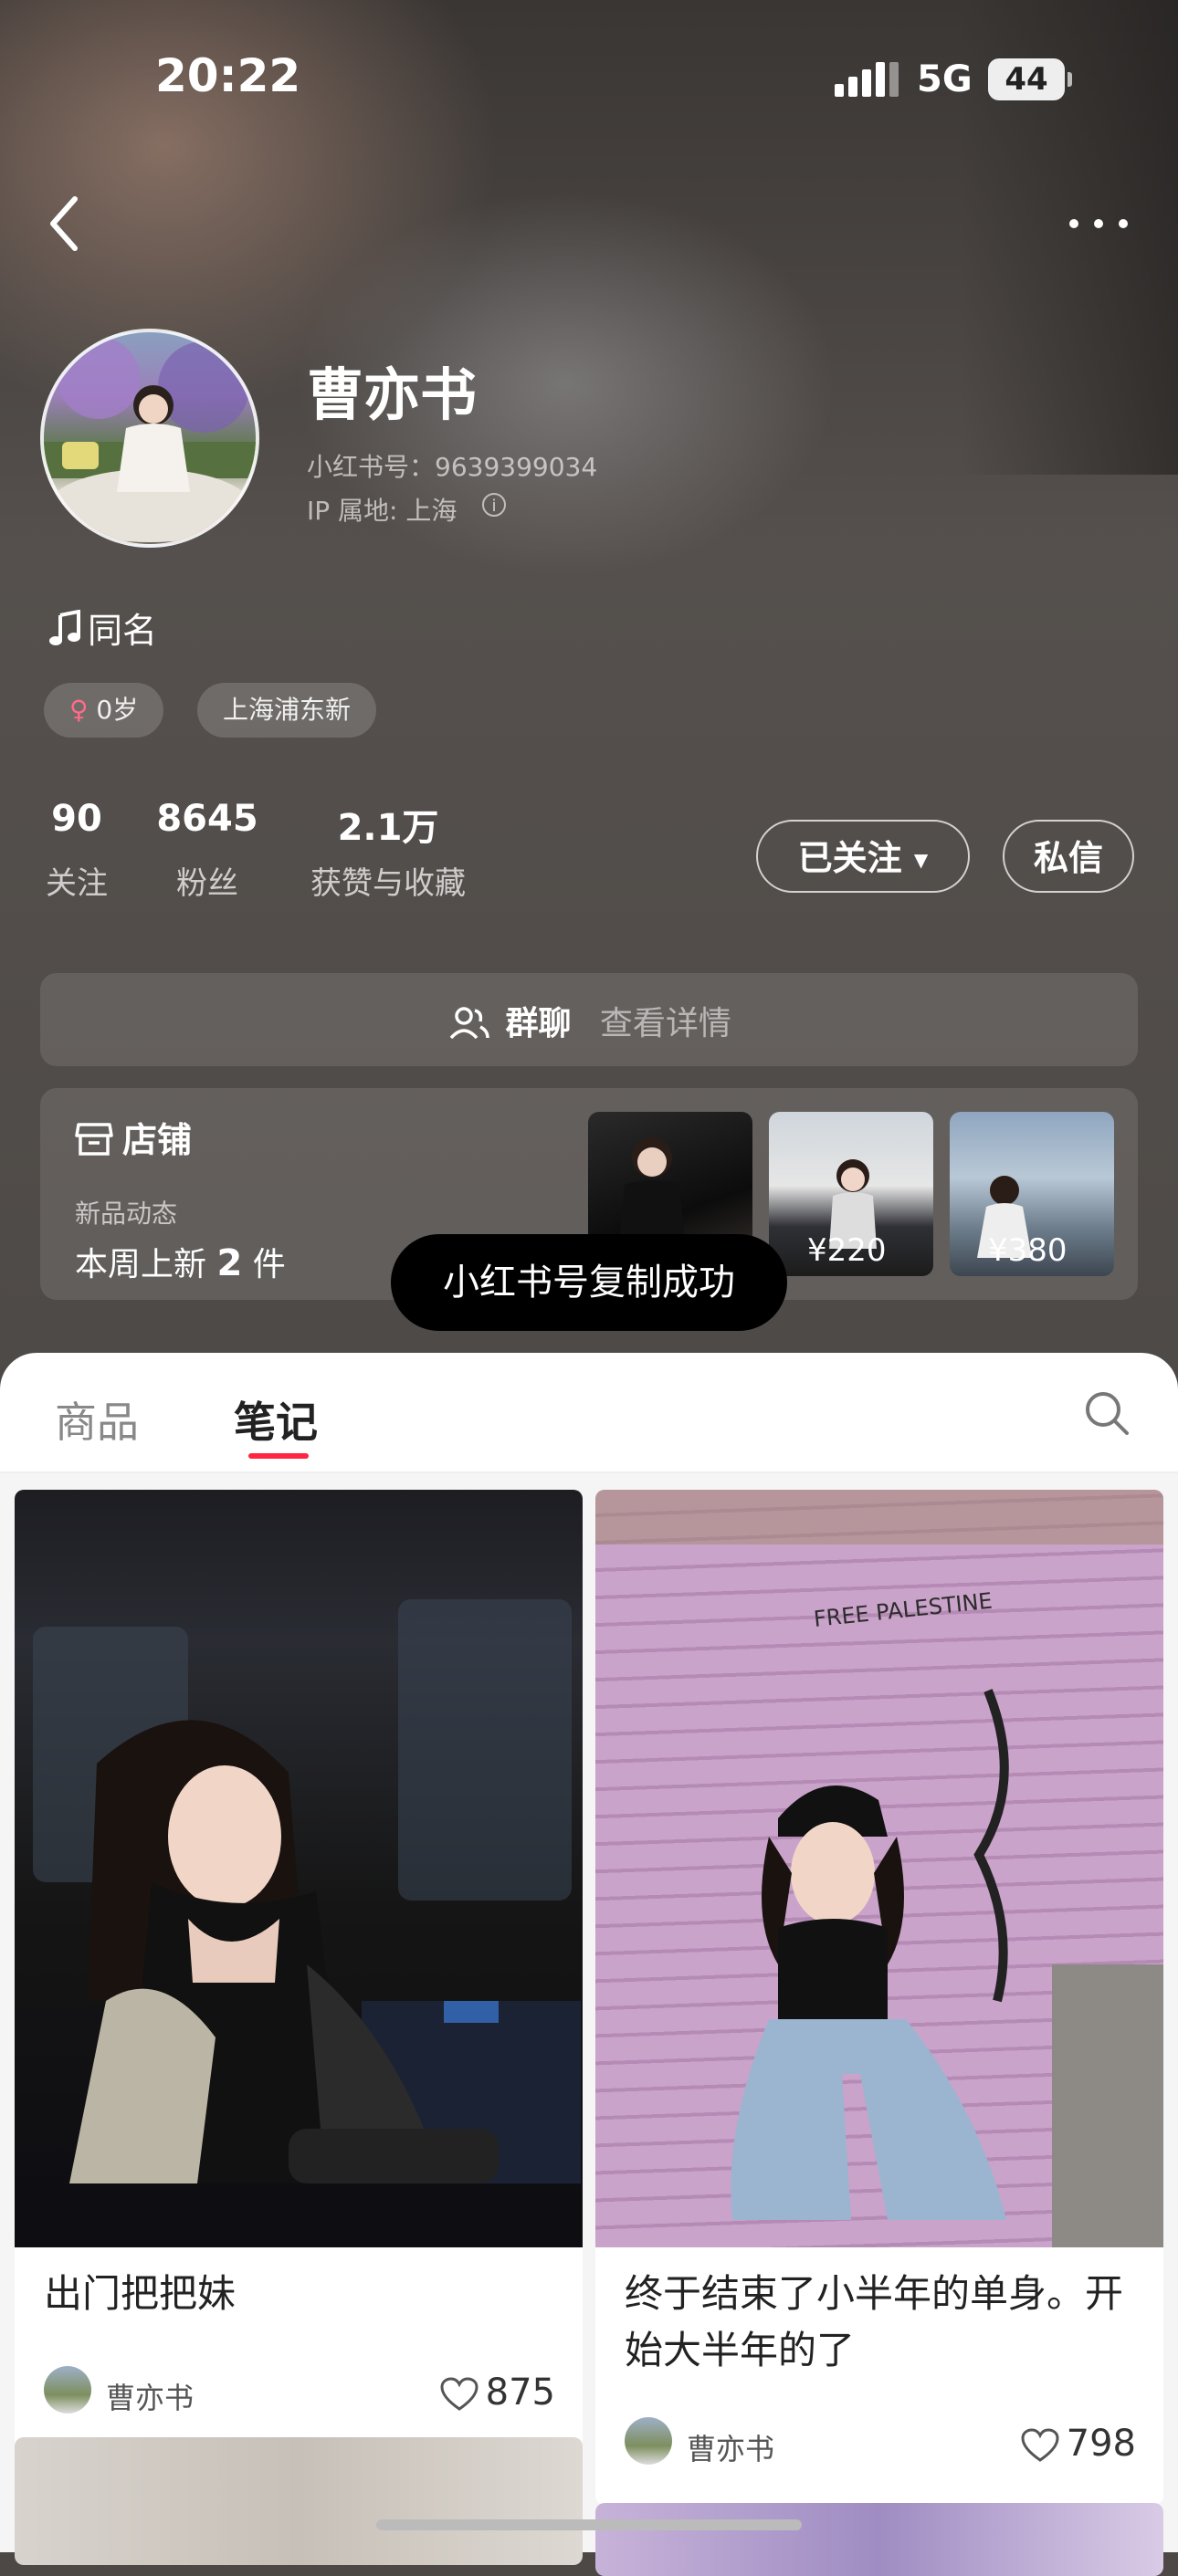 This screenshot has height=2576, width=1178. What do you see at coordinates (1068, 856) in the screenshot?
I see `message-button: 私信` at bounding box center [1068, 856].